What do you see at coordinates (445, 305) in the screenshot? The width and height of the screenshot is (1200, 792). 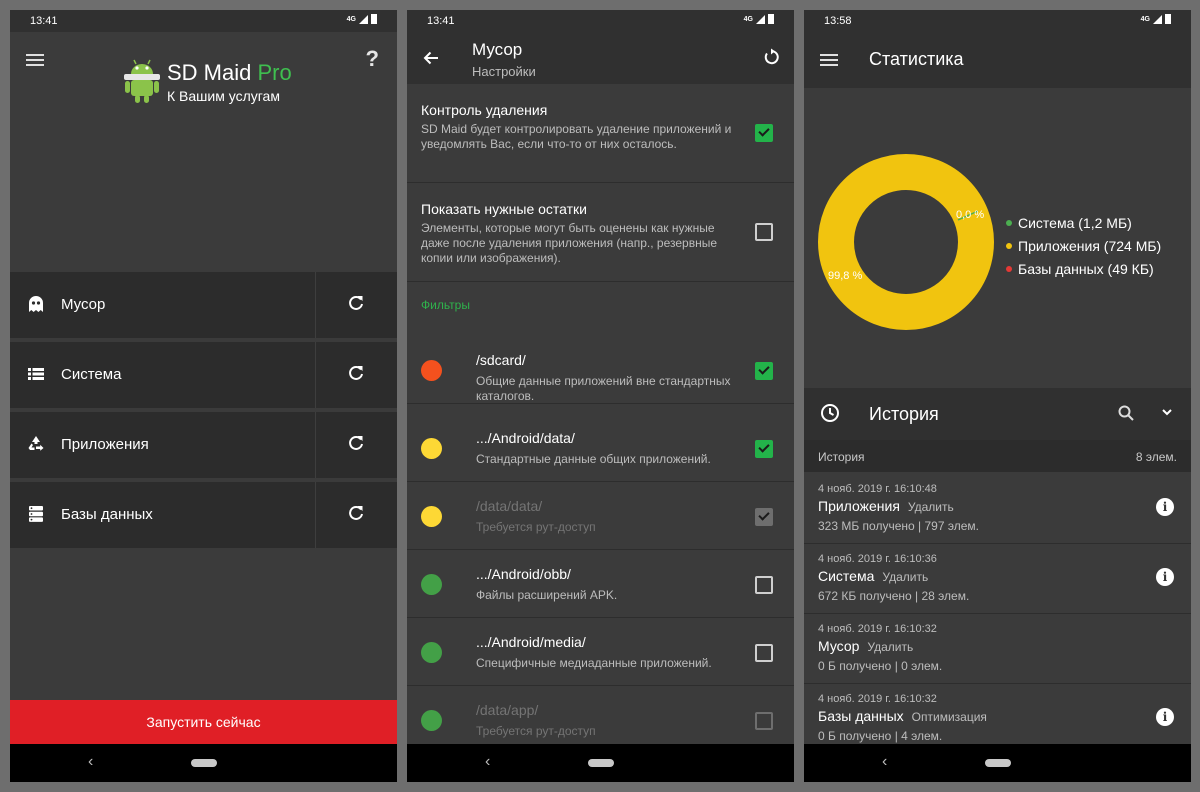 I see `filters-section-header: Фильтры` at bounding box center [445, 305].